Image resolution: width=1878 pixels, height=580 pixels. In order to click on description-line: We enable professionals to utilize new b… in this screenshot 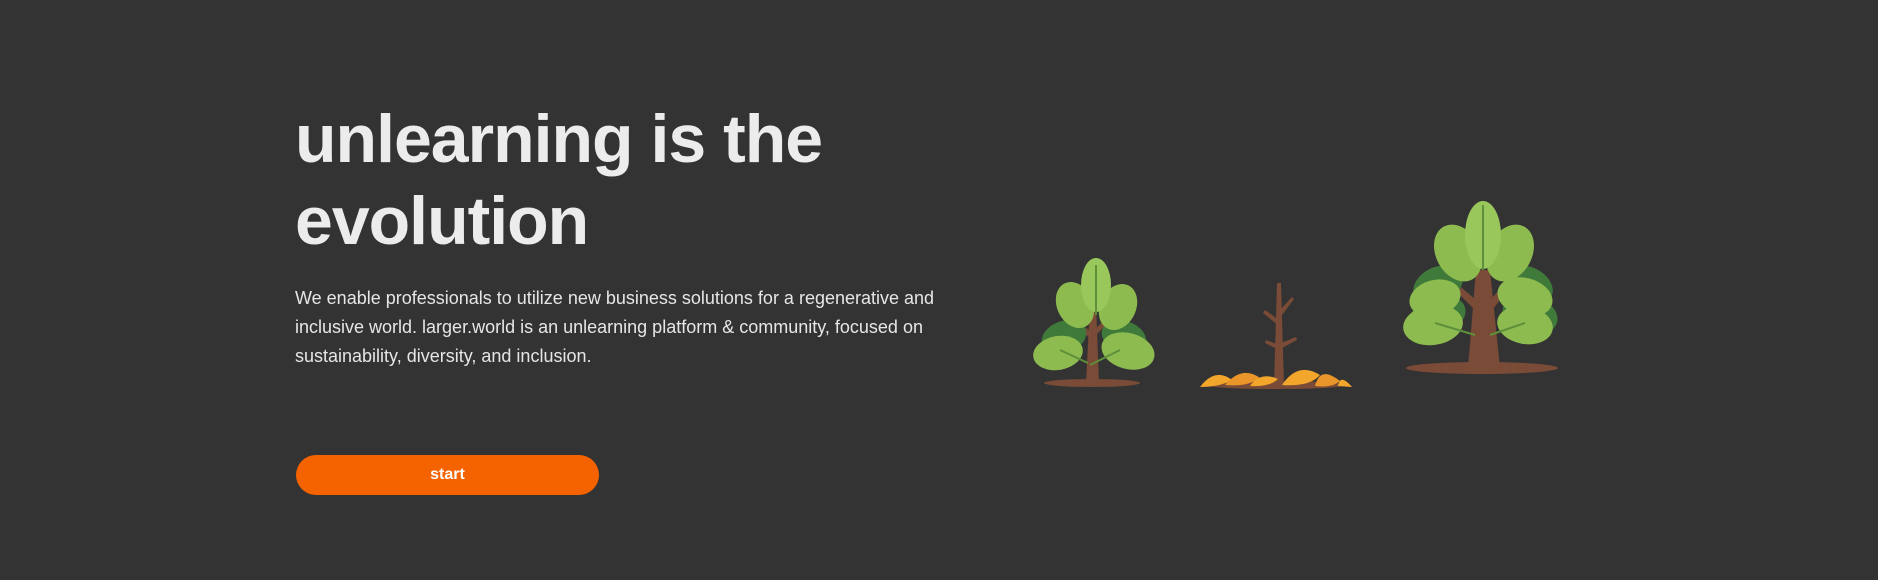, I will do `click(615, 298)`.